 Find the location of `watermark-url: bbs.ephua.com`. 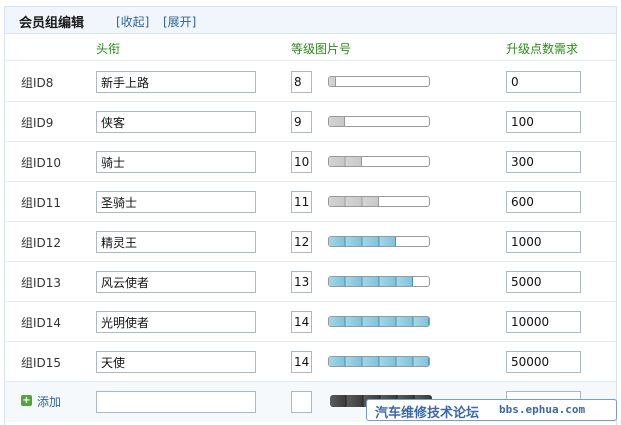

watermark-url: bbs.ephua.com is located at coordinates (542, 409).